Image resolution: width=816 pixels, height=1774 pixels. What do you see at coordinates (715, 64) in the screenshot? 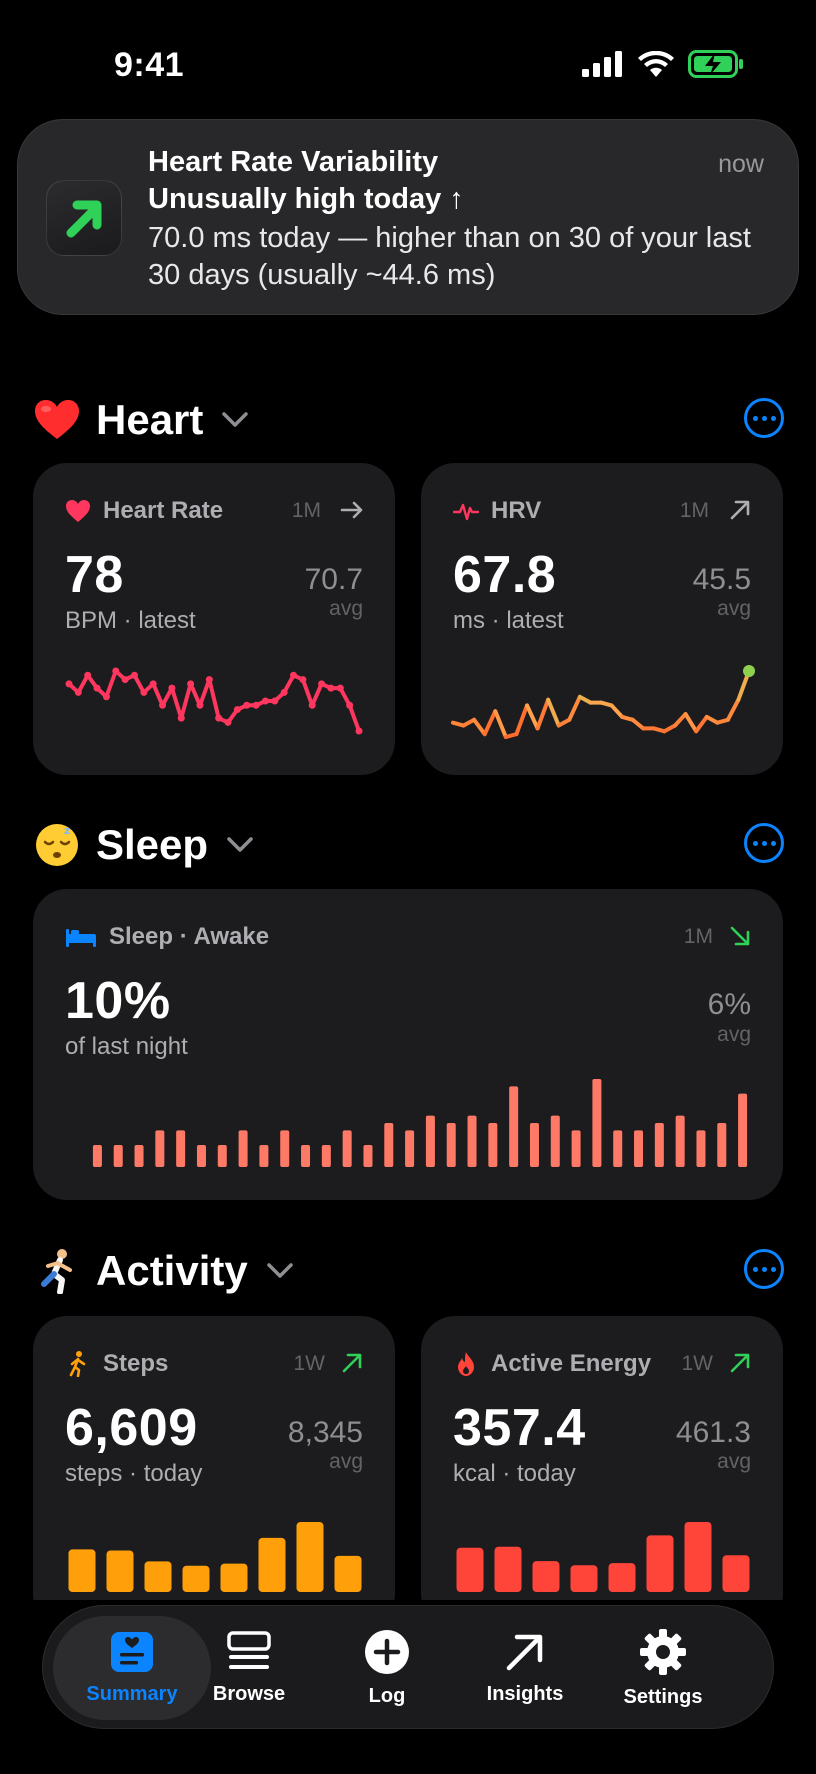
I see `battery-charging-icon` at bounding box center [715, 64].